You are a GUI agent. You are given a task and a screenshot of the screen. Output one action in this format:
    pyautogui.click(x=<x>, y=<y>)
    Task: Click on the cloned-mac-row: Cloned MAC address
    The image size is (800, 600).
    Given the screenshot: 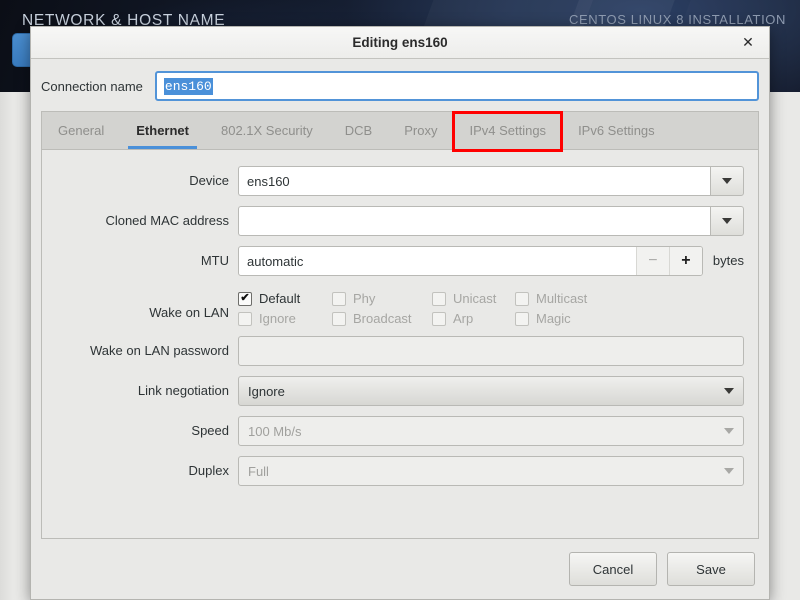 What is the action you would take?
    pyautogui.click(x=400, y=221)
    